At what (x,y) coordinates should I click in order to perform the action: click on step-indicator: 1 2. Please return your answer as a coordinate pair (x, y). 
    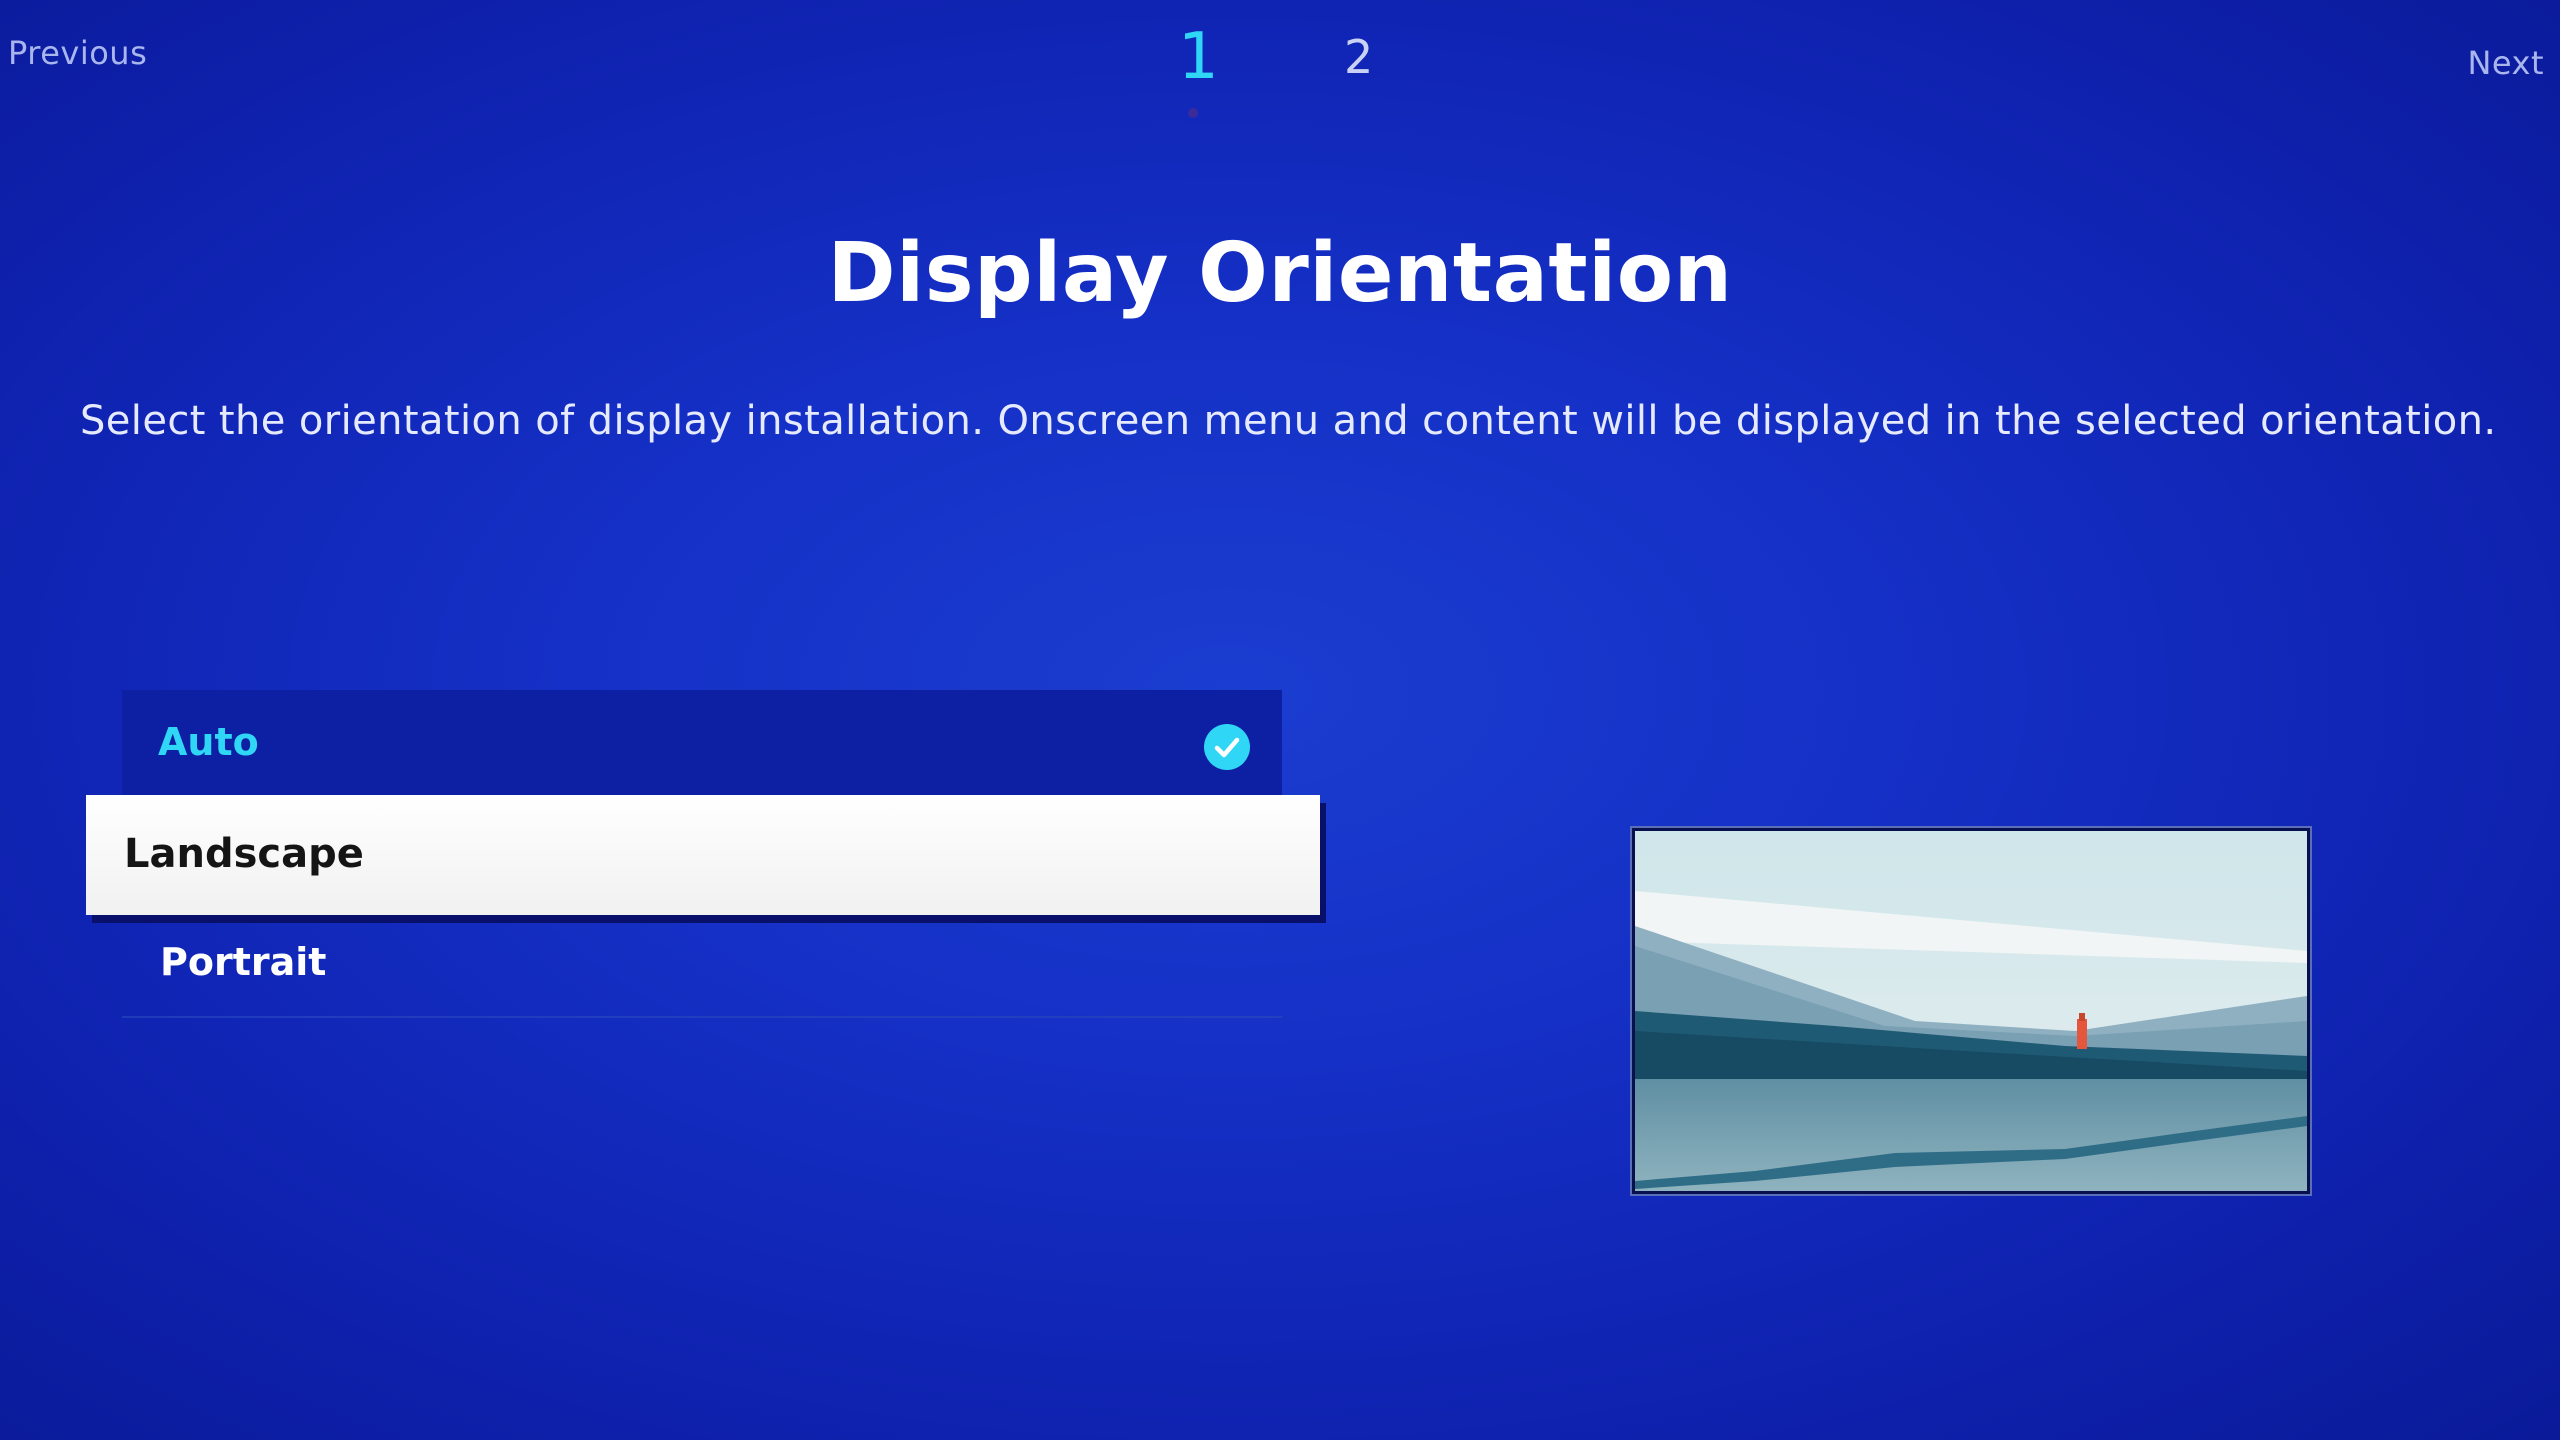
    Looking at the image, I should click on (1280, 70).